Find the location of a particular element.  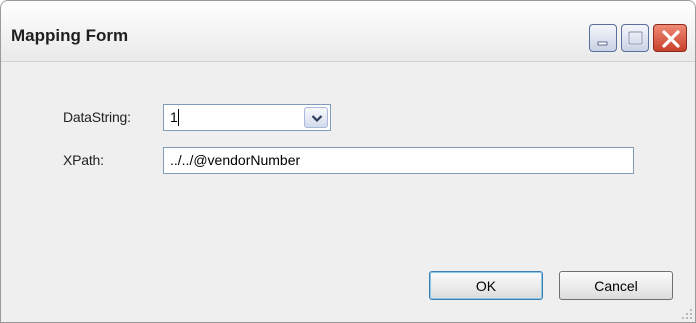

minimize-button is located at coordinates (603, 38).